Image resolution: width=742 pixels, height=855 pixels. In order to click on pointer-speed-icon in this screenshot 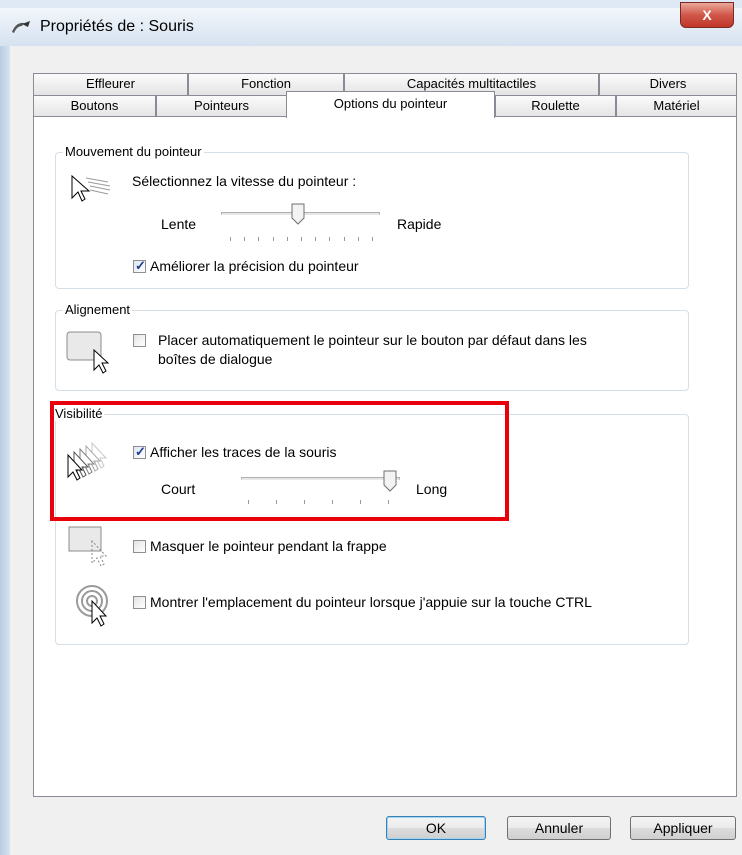, I will do `click(91, 188)`.